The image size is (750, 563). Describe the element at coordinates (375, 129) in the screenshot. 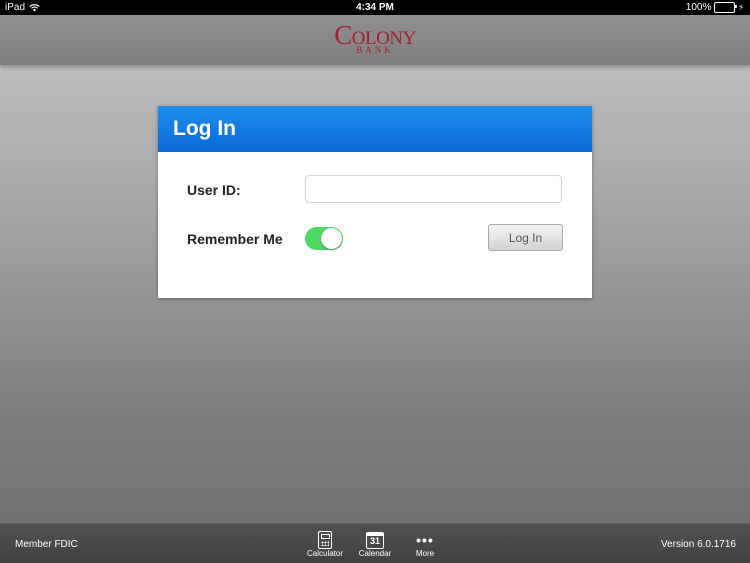

I see `login-title: Log In` at that location.